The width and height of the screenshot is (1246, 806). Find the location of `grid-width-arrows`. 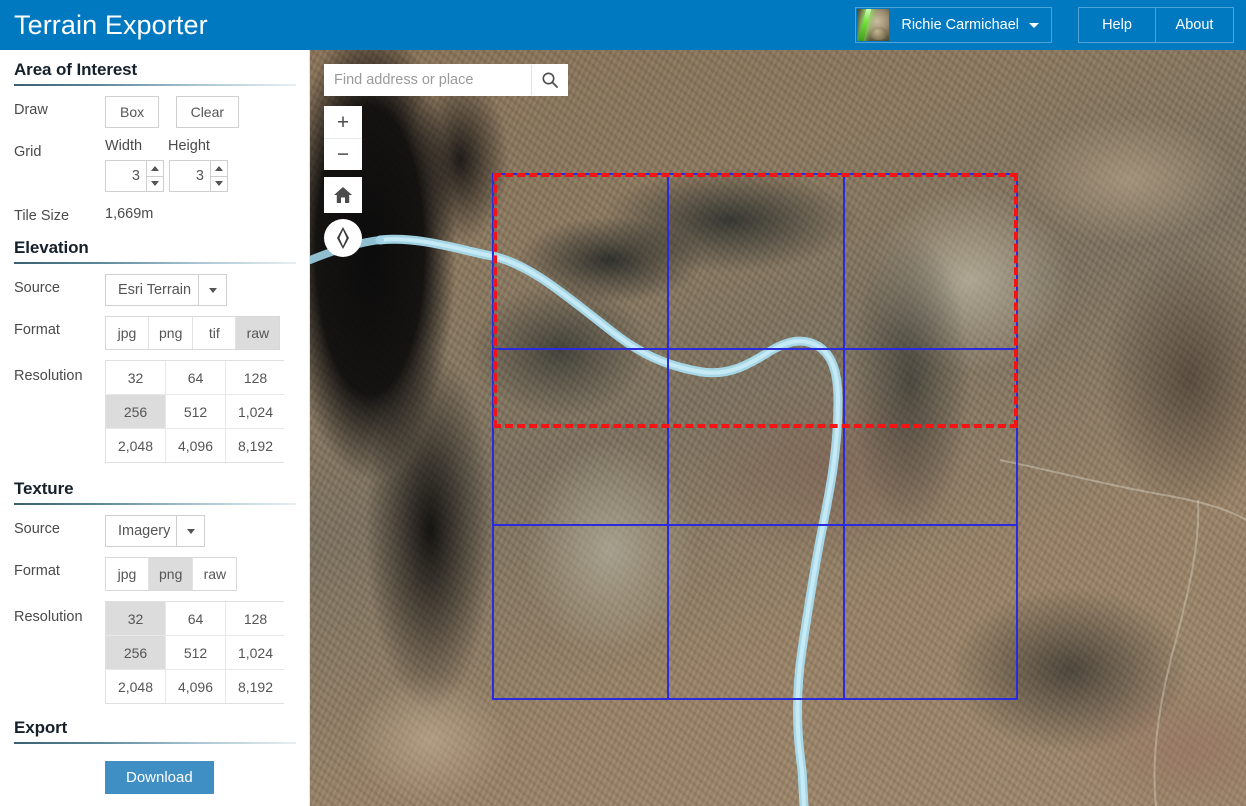

grid-width-arrows is located at coordinates (154, 176).